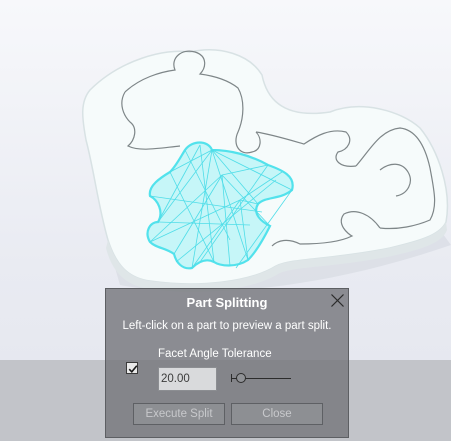 The height and width of the screenshot is (441, 451). I want to click on close-button: Close, so click(277, 414).